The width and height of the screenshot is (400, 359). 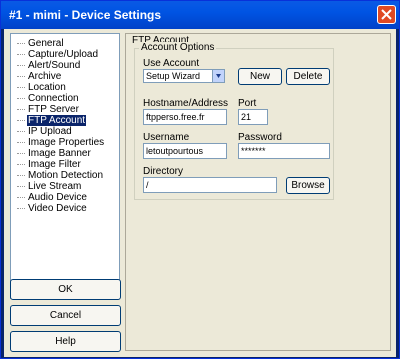 I want to click on chevron-down-icon, so click(x=218, y=76).